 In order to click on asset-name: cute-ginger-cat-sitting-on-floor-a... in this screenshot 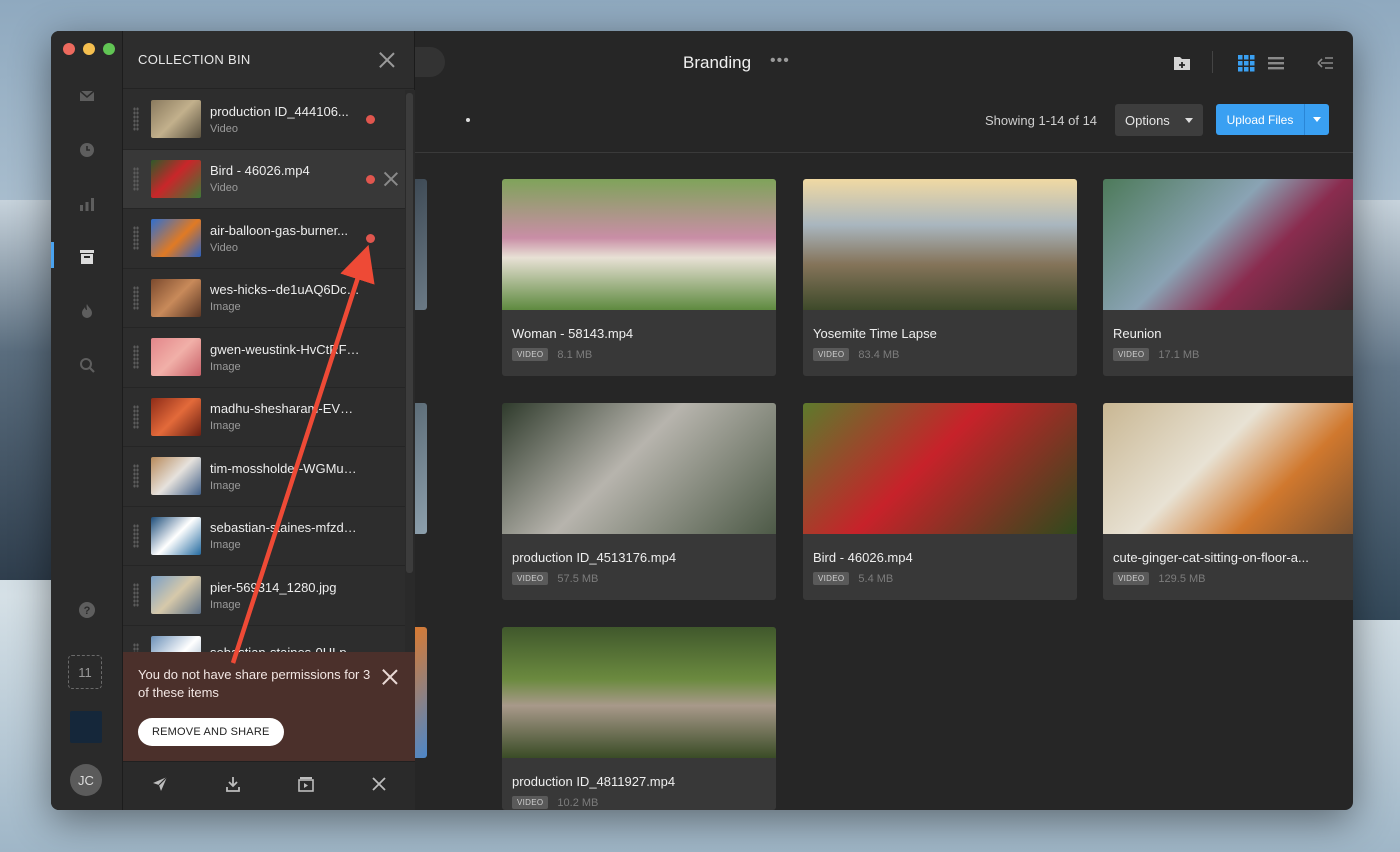, I will do `click(1211, 557)`.